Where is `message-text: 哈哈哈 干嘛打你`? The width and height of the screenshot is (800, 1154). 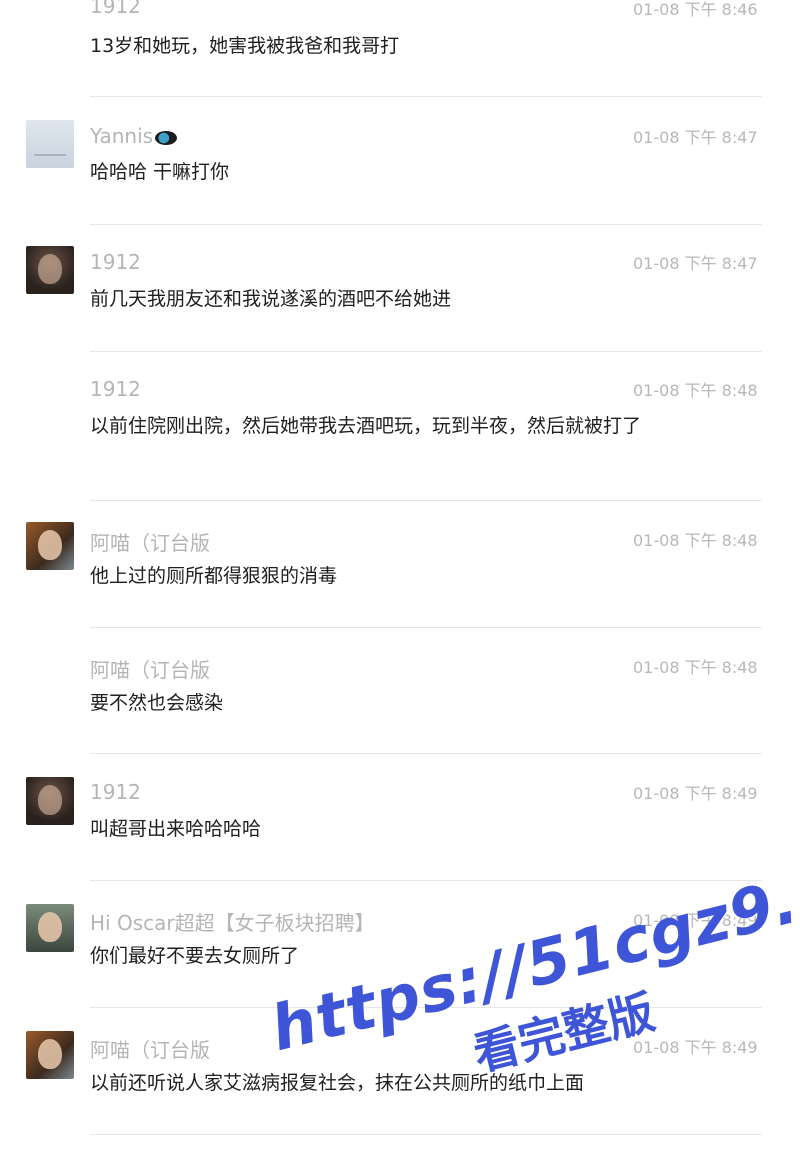 message-text: 哈哈哈 干嘛打你 is located at coordinates (160, 172).